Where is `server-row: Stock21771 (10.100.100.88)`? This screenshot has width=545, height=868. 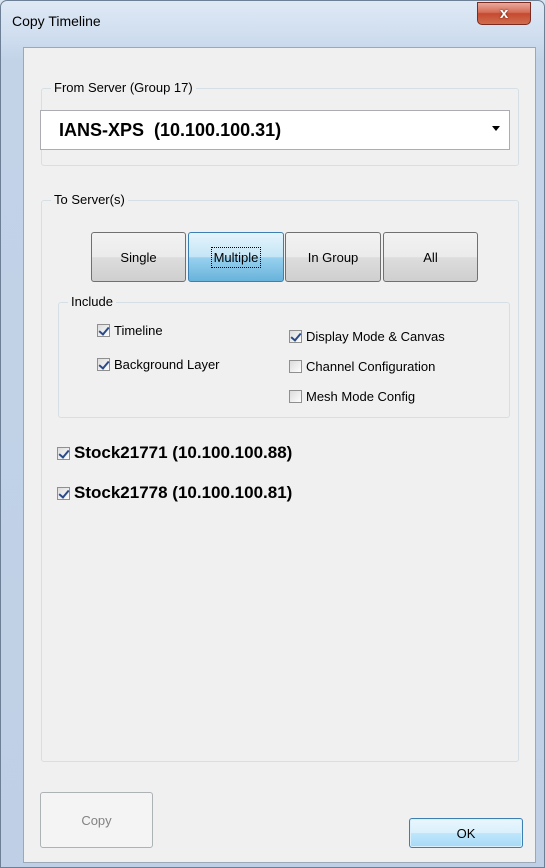
server-row: Stock21771 (10.100.100.88) is located at coordinates (174, 453).